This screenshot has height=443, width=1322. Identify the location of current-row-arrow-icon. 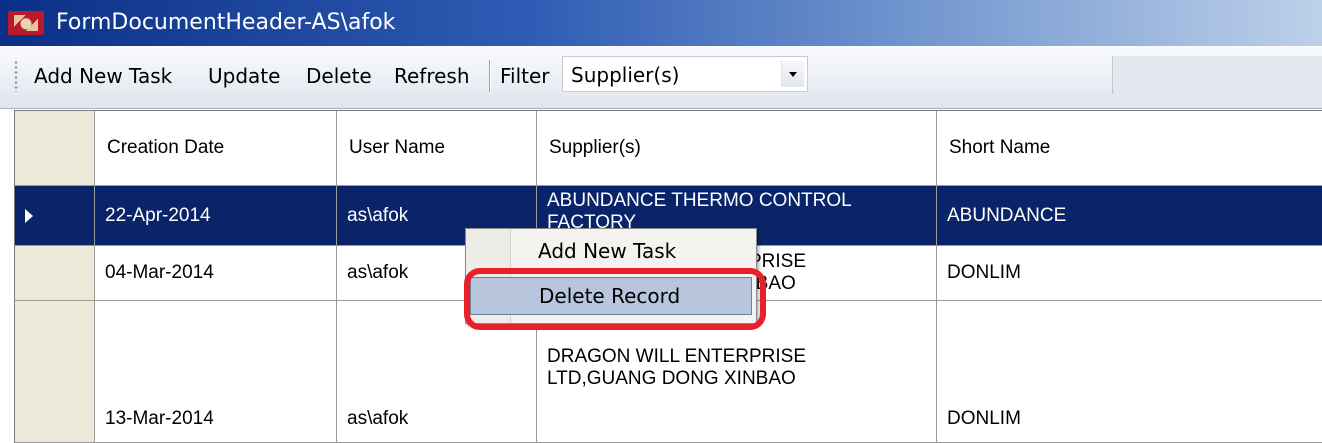
(29, 215).